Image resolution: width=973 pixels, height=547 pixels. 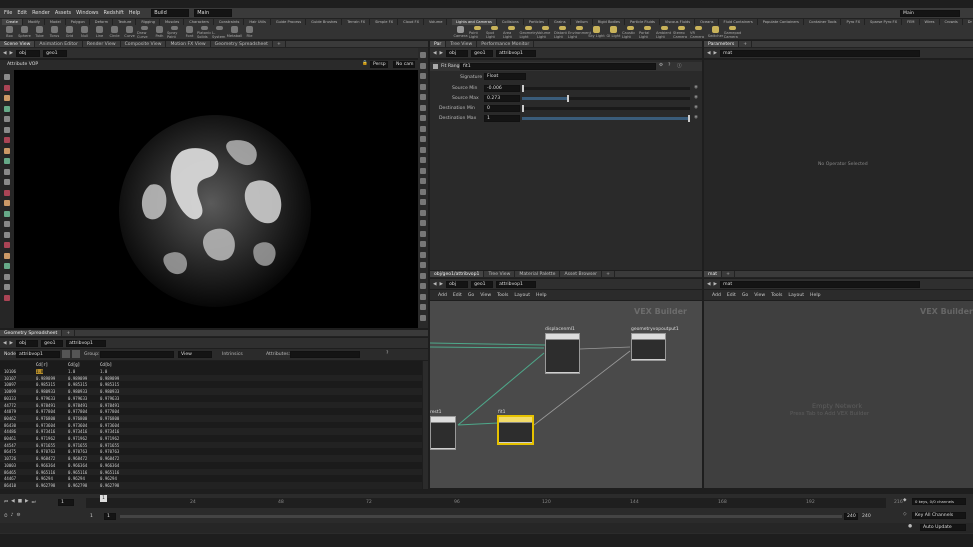 I want to click on shelf-tool-spray-paint: Spray Paint, so click(x=174, y=32).